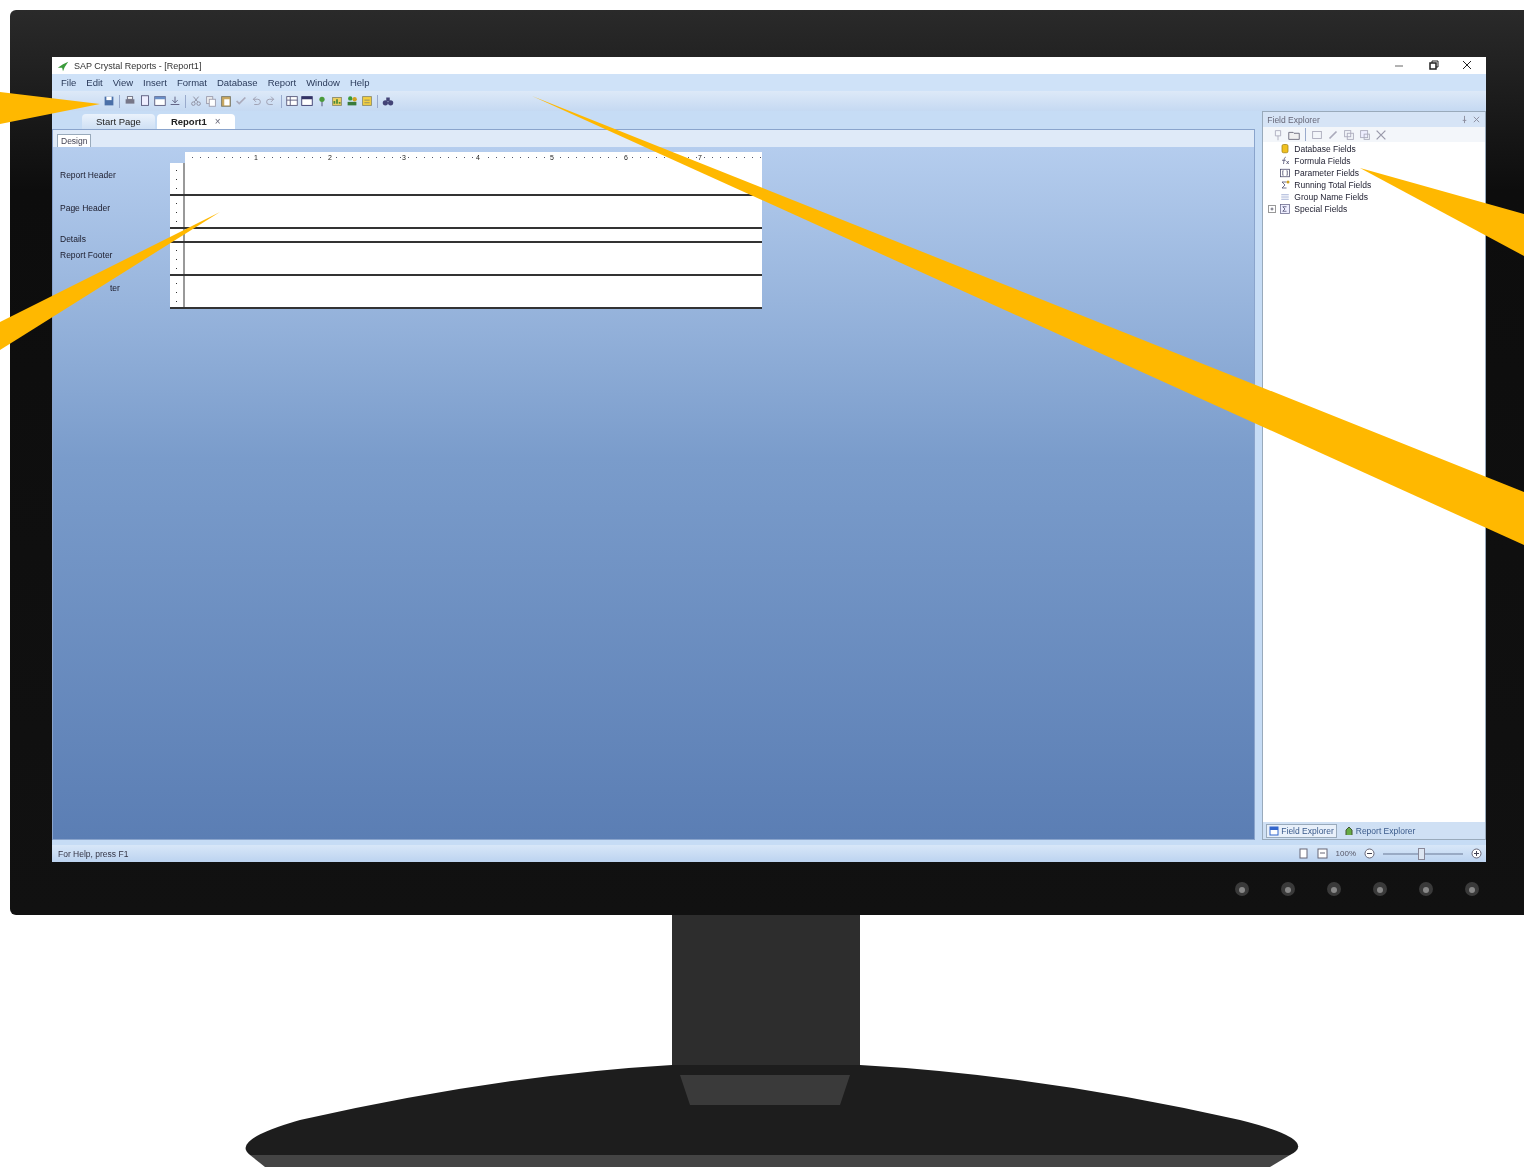 Image resolution: width=1524 pixels, height=1175 pixels. I want to click on menu-item: Insert, so click(155, 82).